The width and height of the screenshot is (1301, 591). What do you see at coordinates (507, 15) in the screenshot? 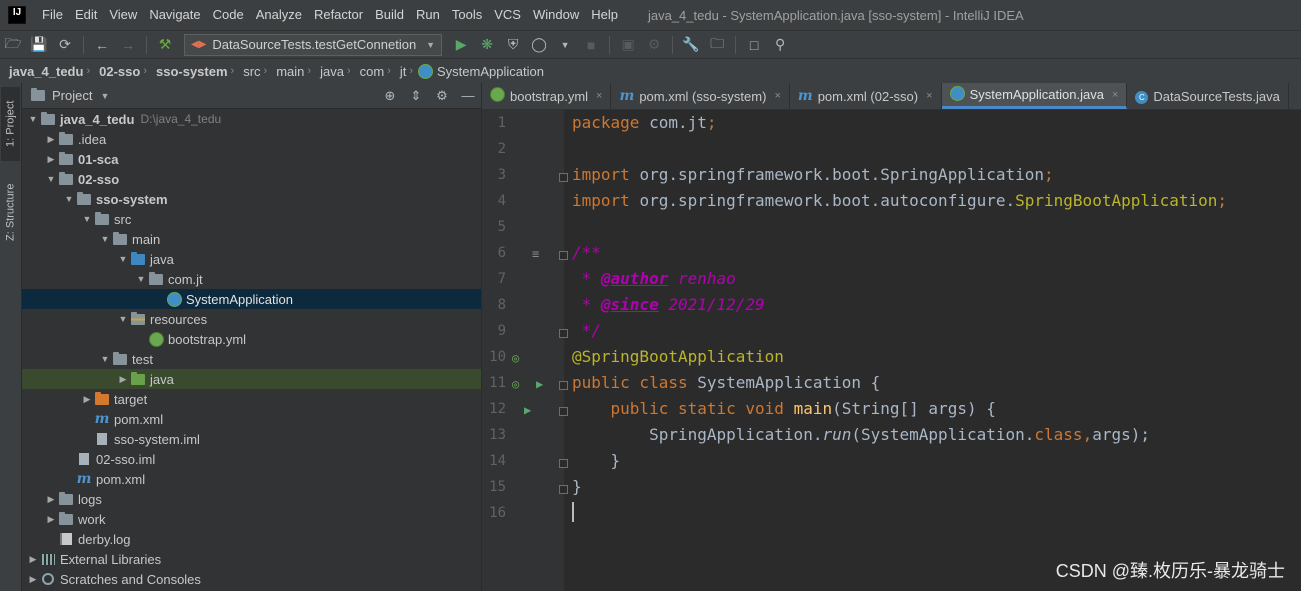
I see `menu-vcs: VCS` at bounding box center [507, 15].